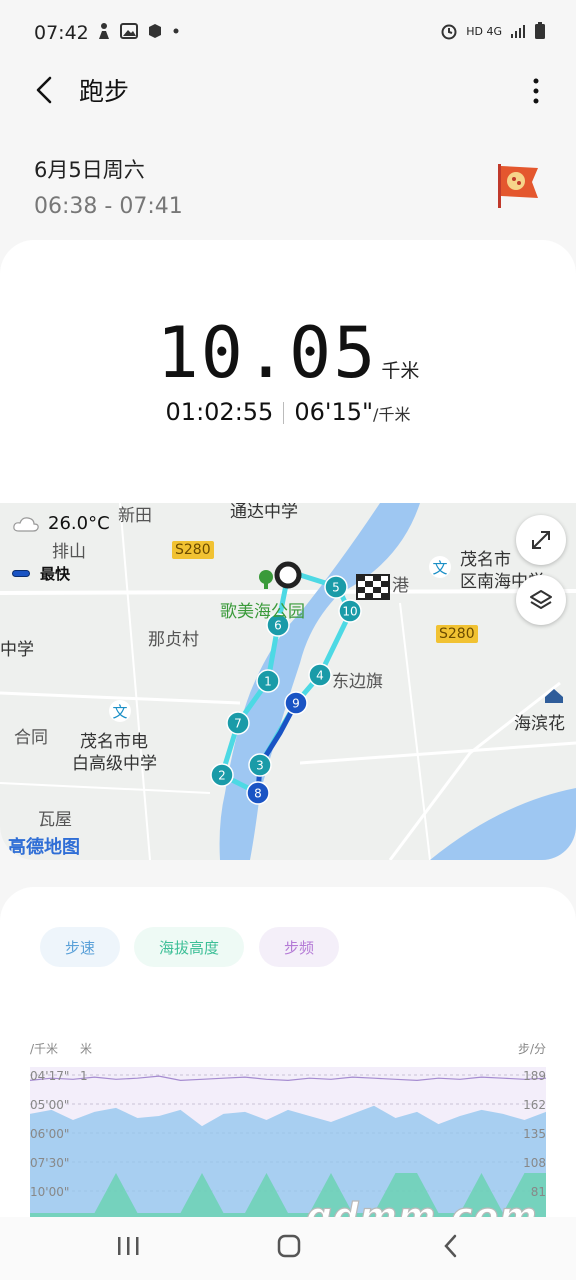 Image resolution: width=576 pixels, height=1280 pixels. What do you see at coordinates (539, 724) in the screenshot?
I see `map-label-haibin: 海滨花` at bounding box center [539, 724].